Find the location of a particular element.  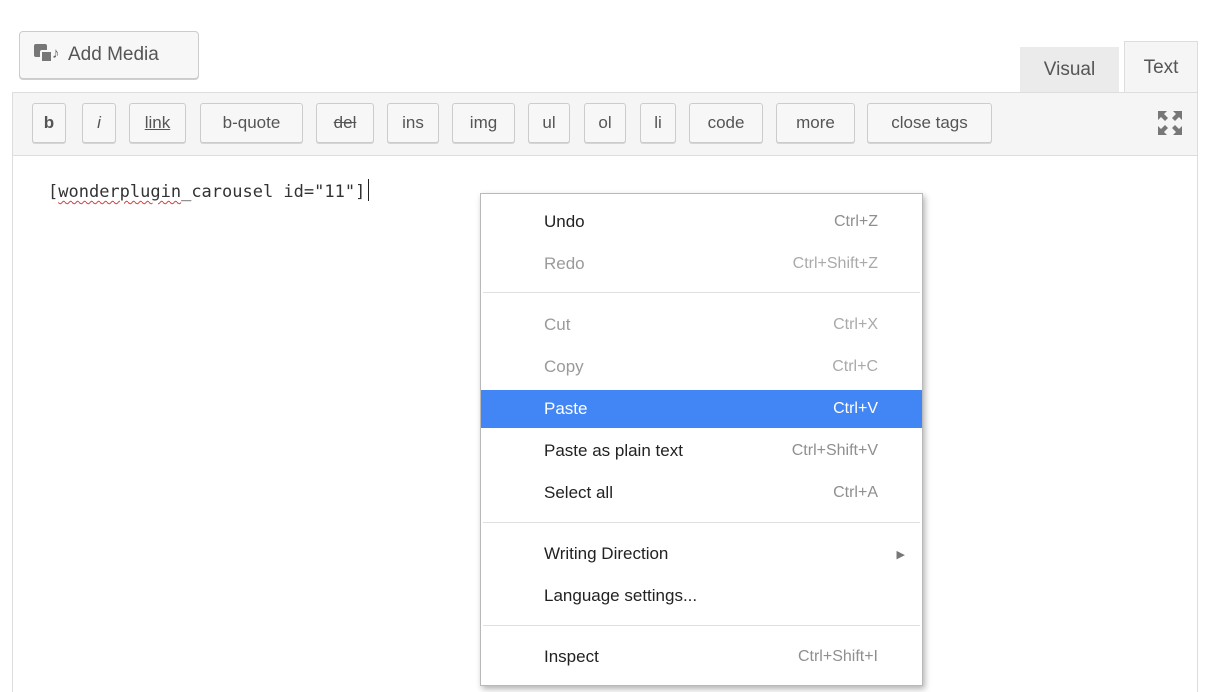

menu-item-shortcut: Ctrl+A is located at coordinates (855, 492).